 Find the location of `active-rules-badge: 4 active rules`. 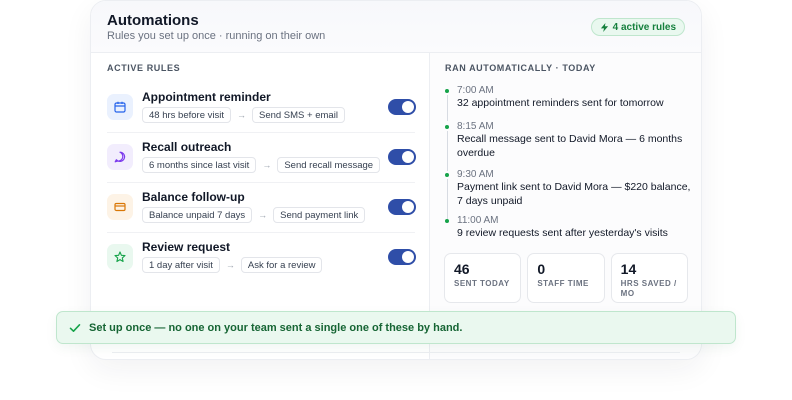

active-rules-badge: 4 active rules is located at coordinates (637, 27).